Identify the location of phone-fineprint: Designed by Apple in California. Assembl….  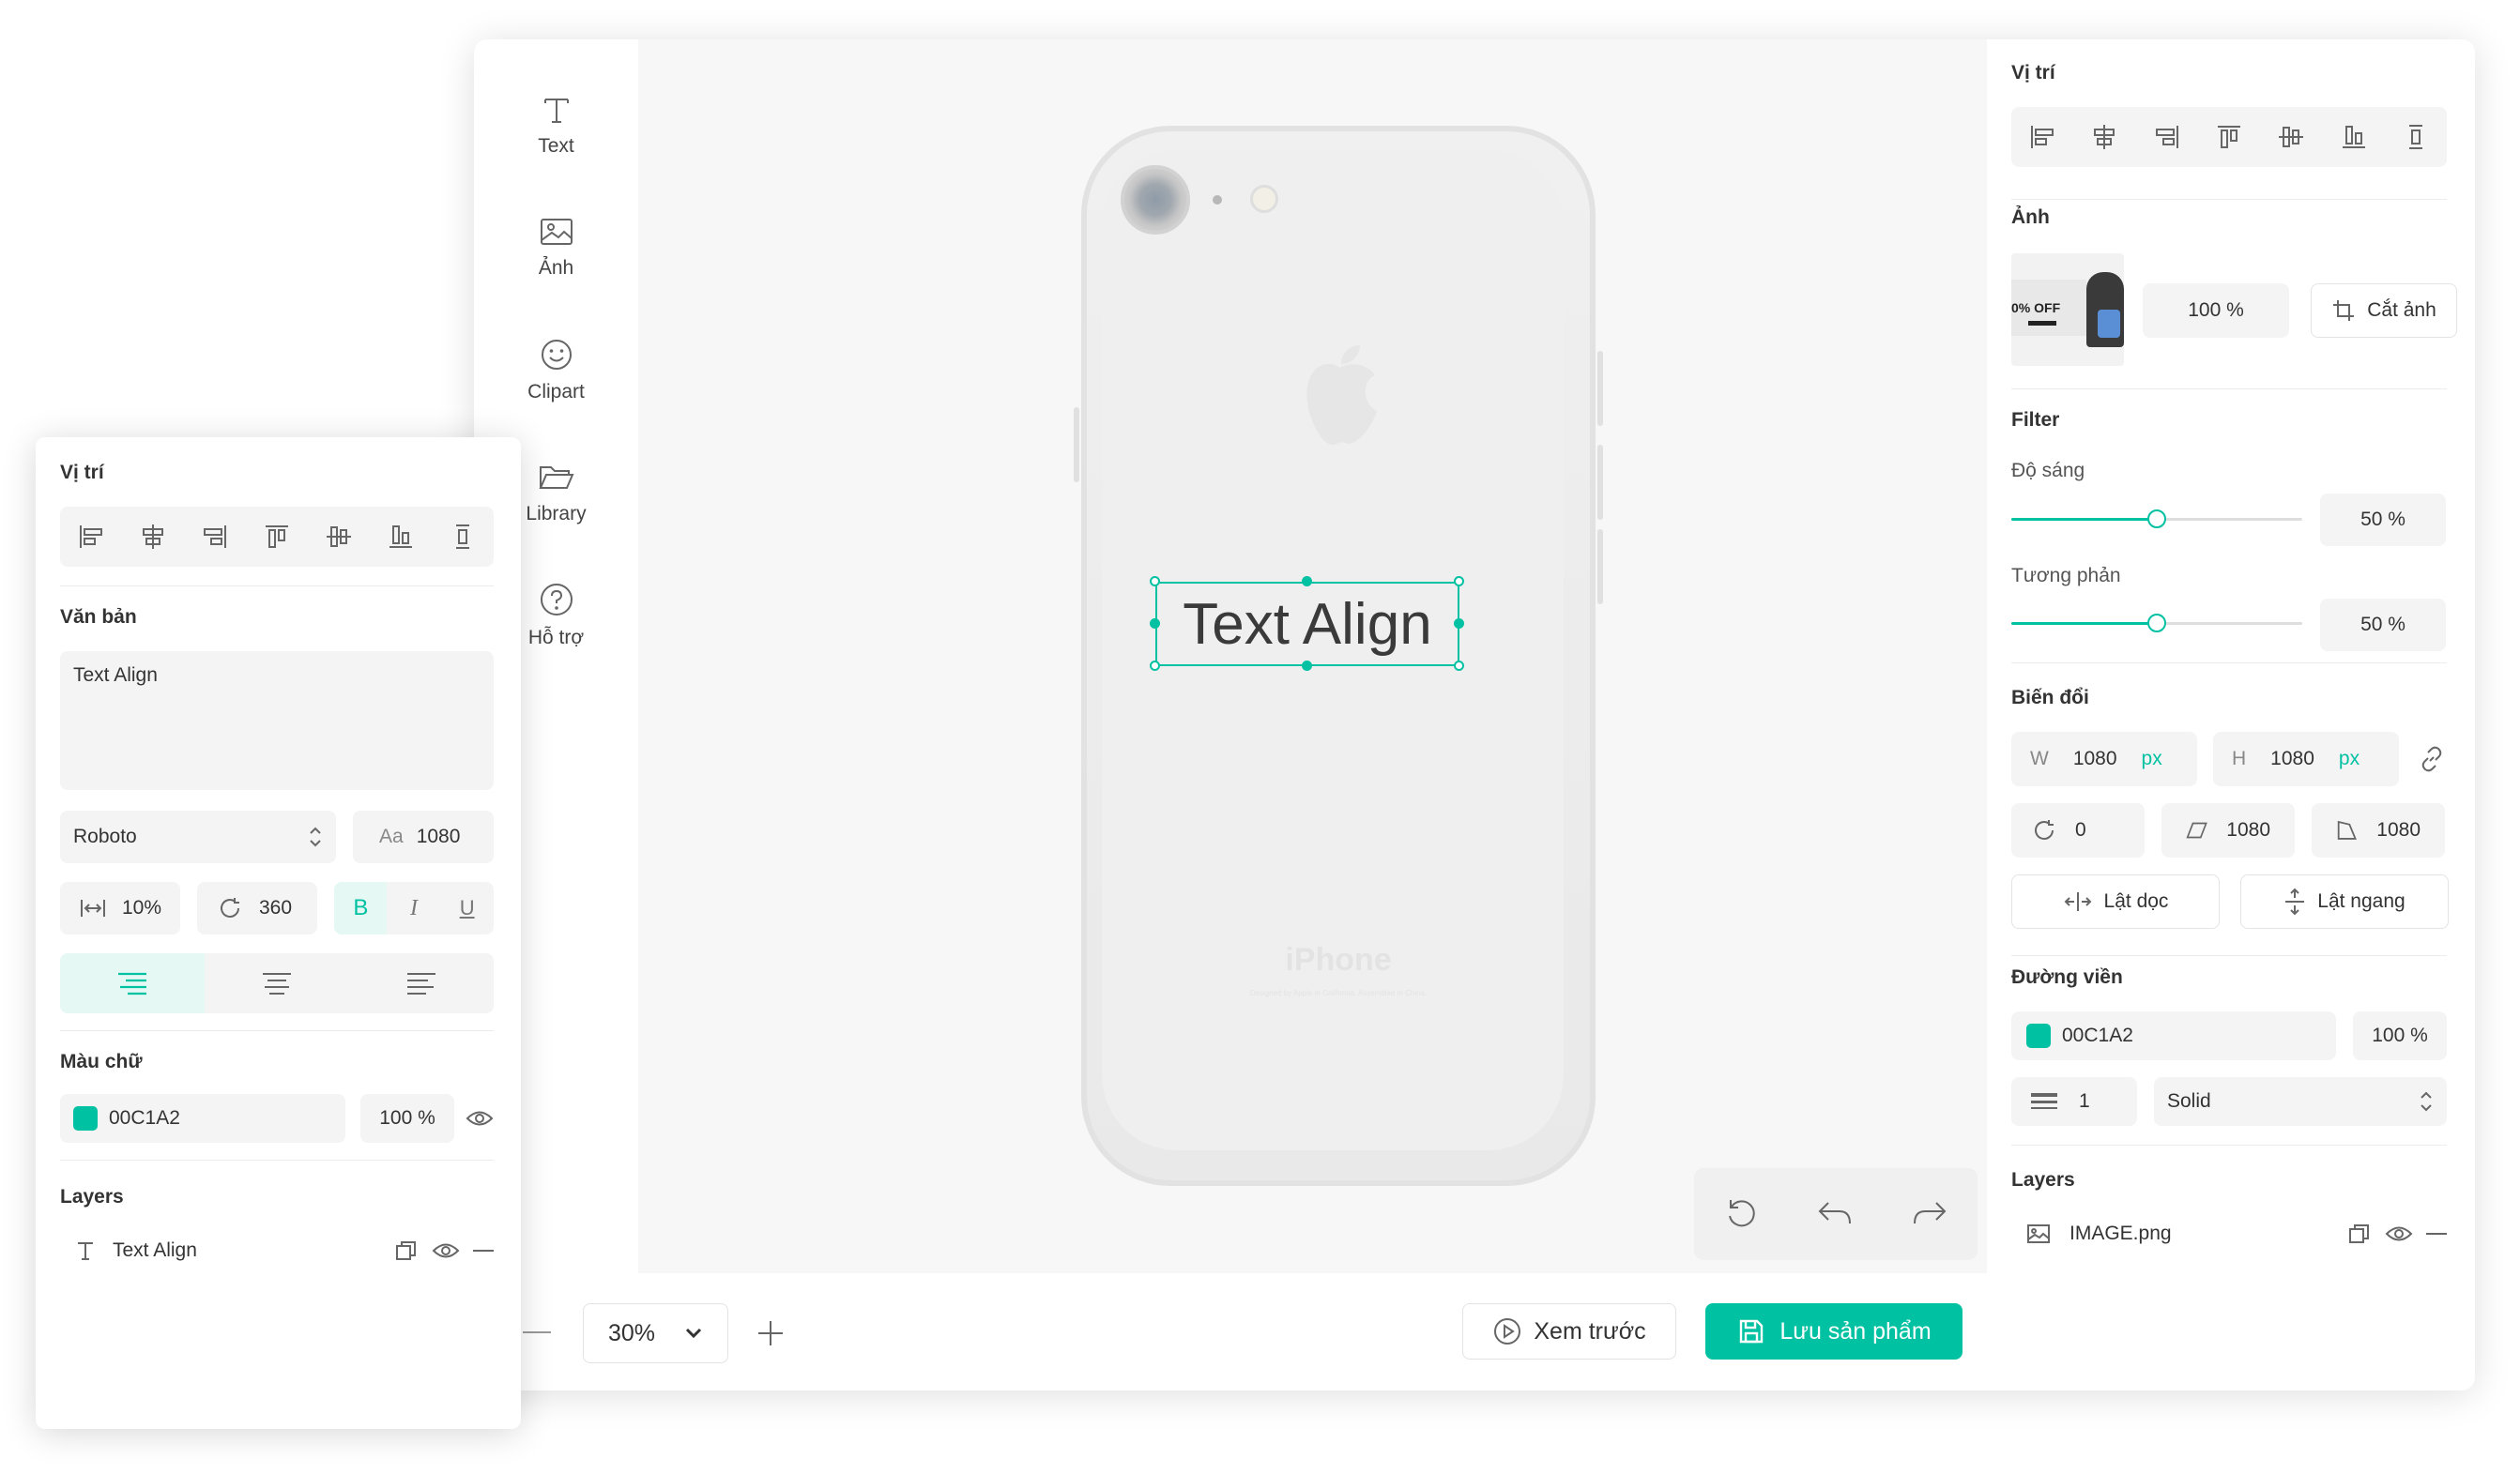
(1338, 993).